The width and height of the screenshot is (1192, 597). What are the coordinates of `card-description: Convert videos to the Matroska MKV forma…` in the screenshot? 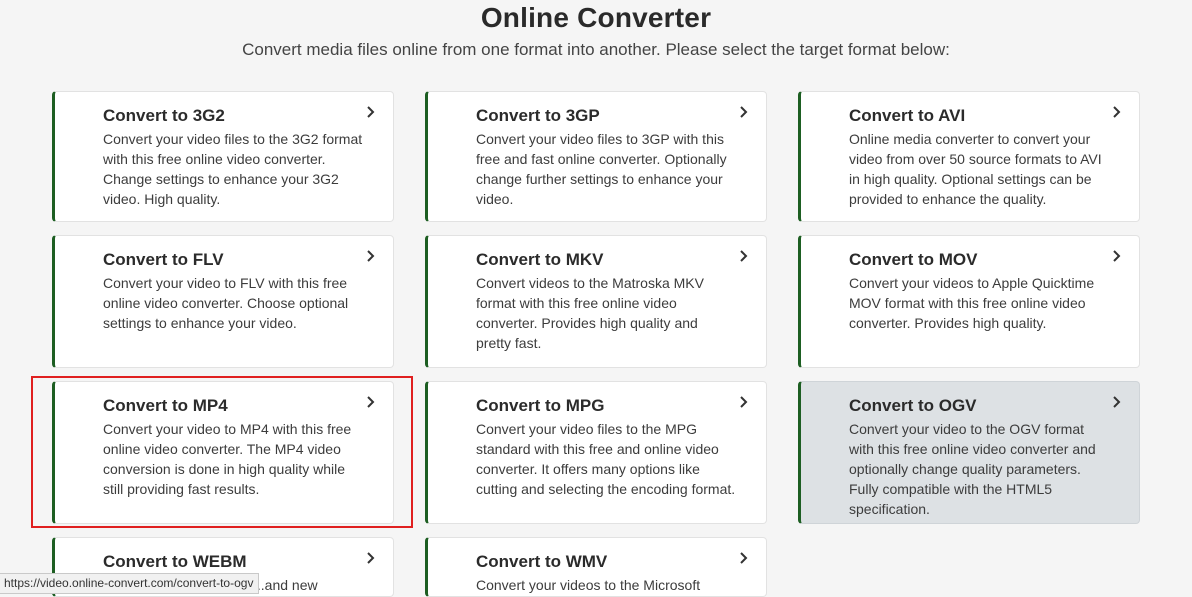 It's located at (590, 313).